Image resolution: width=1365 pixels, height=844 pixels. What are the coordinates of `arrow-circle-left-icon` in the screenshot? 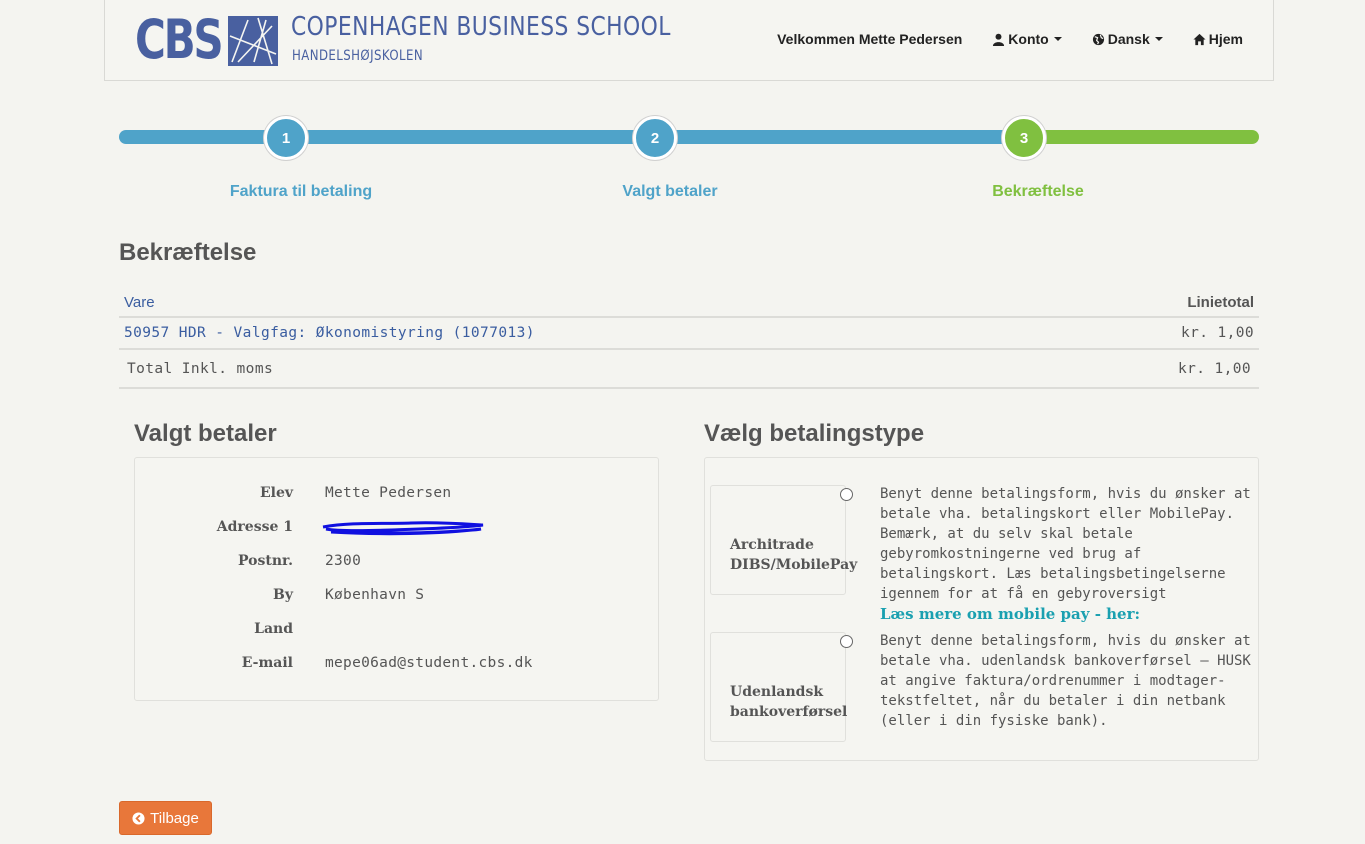 It's located at (138, 818).